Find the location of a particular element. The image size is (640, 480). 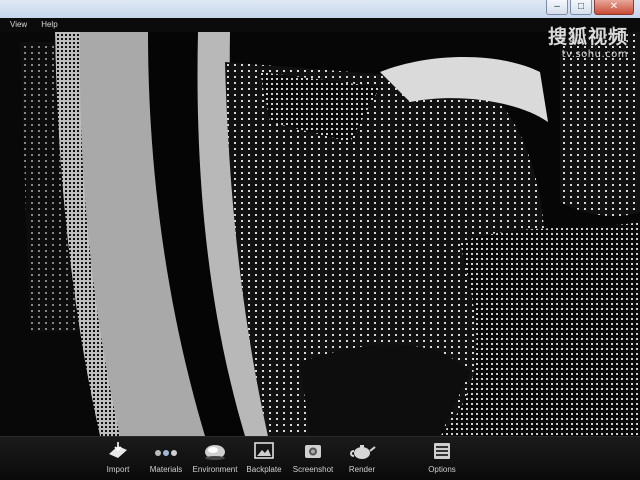

menu-help: Help is located at coordinates (49, 25).